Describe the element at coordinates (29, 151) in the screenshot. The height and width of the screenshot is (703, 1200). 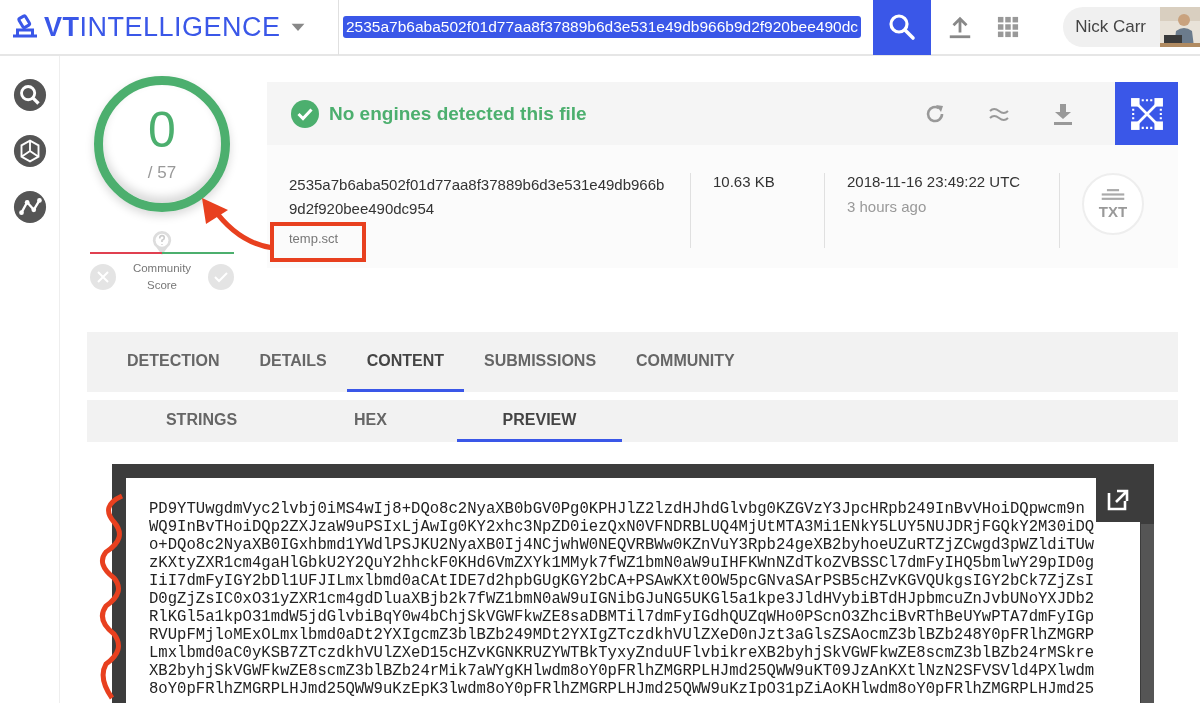
I see `hexagon-network-icon` at that location.